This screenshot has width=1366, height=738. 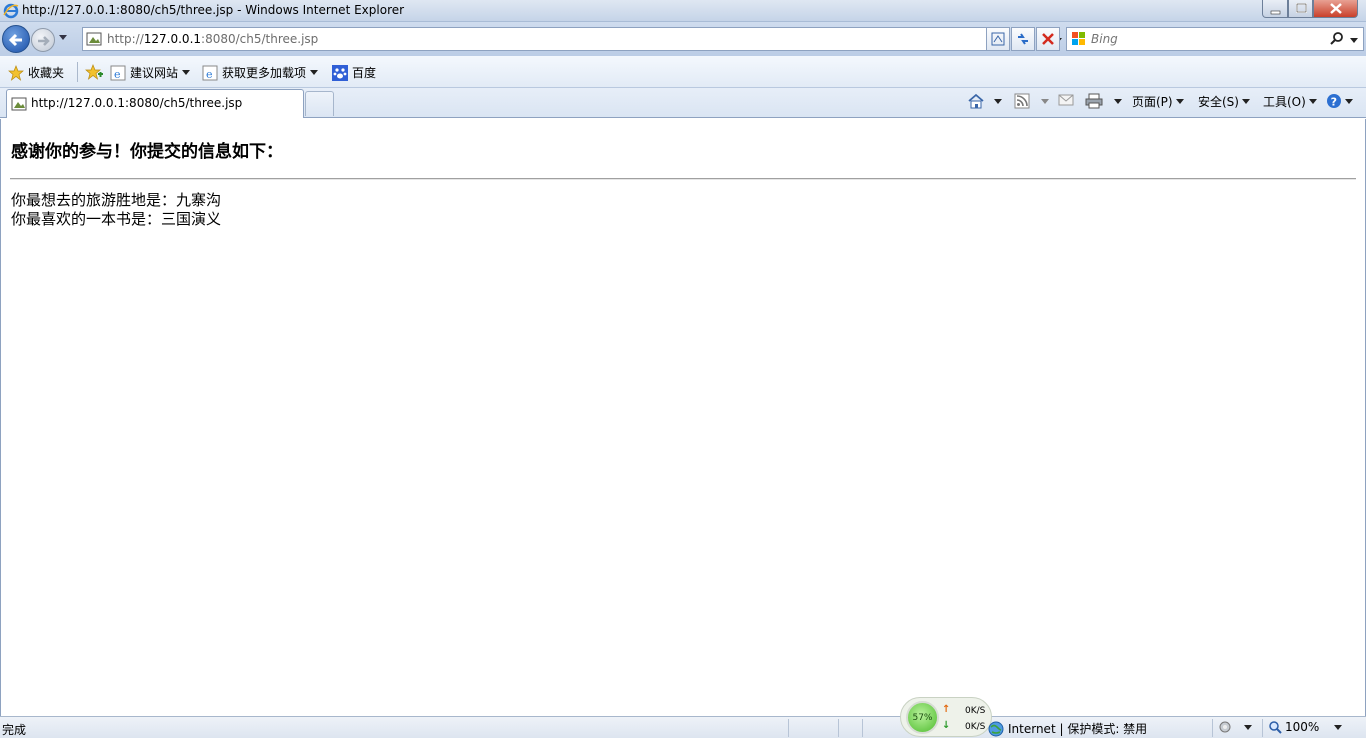 I want to click on refresh-button, so click(x=1023, y=39).